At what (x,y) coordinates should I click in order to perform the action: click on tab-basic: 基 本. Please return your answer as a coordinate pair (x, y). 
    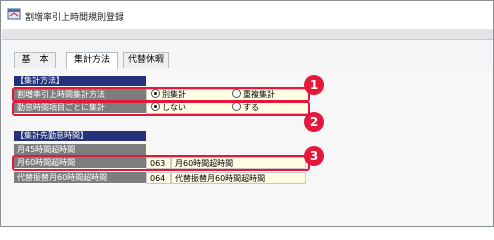
    Looking at the image, I should click on (35, 60).